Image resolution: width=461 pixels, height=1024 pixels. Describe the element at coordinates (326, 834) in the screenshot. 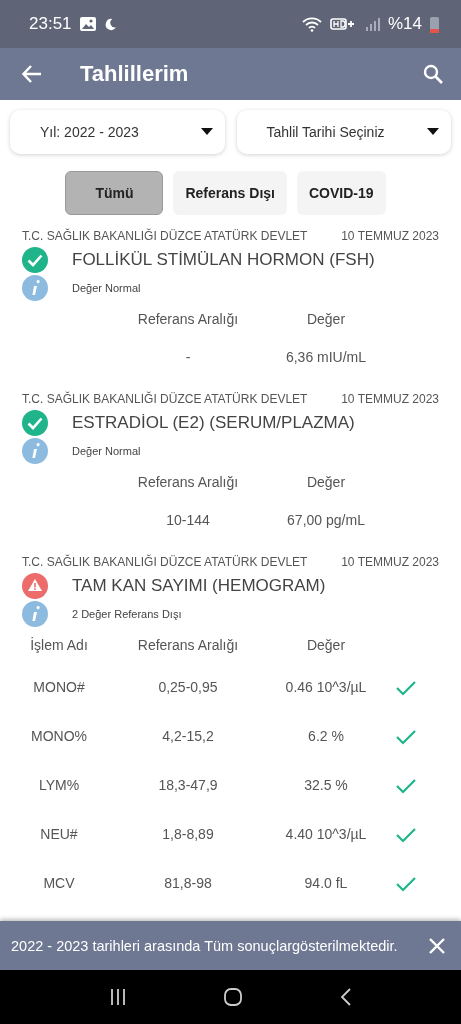

I see `table-cell-text: 4.40 10^3/µL` at that location.